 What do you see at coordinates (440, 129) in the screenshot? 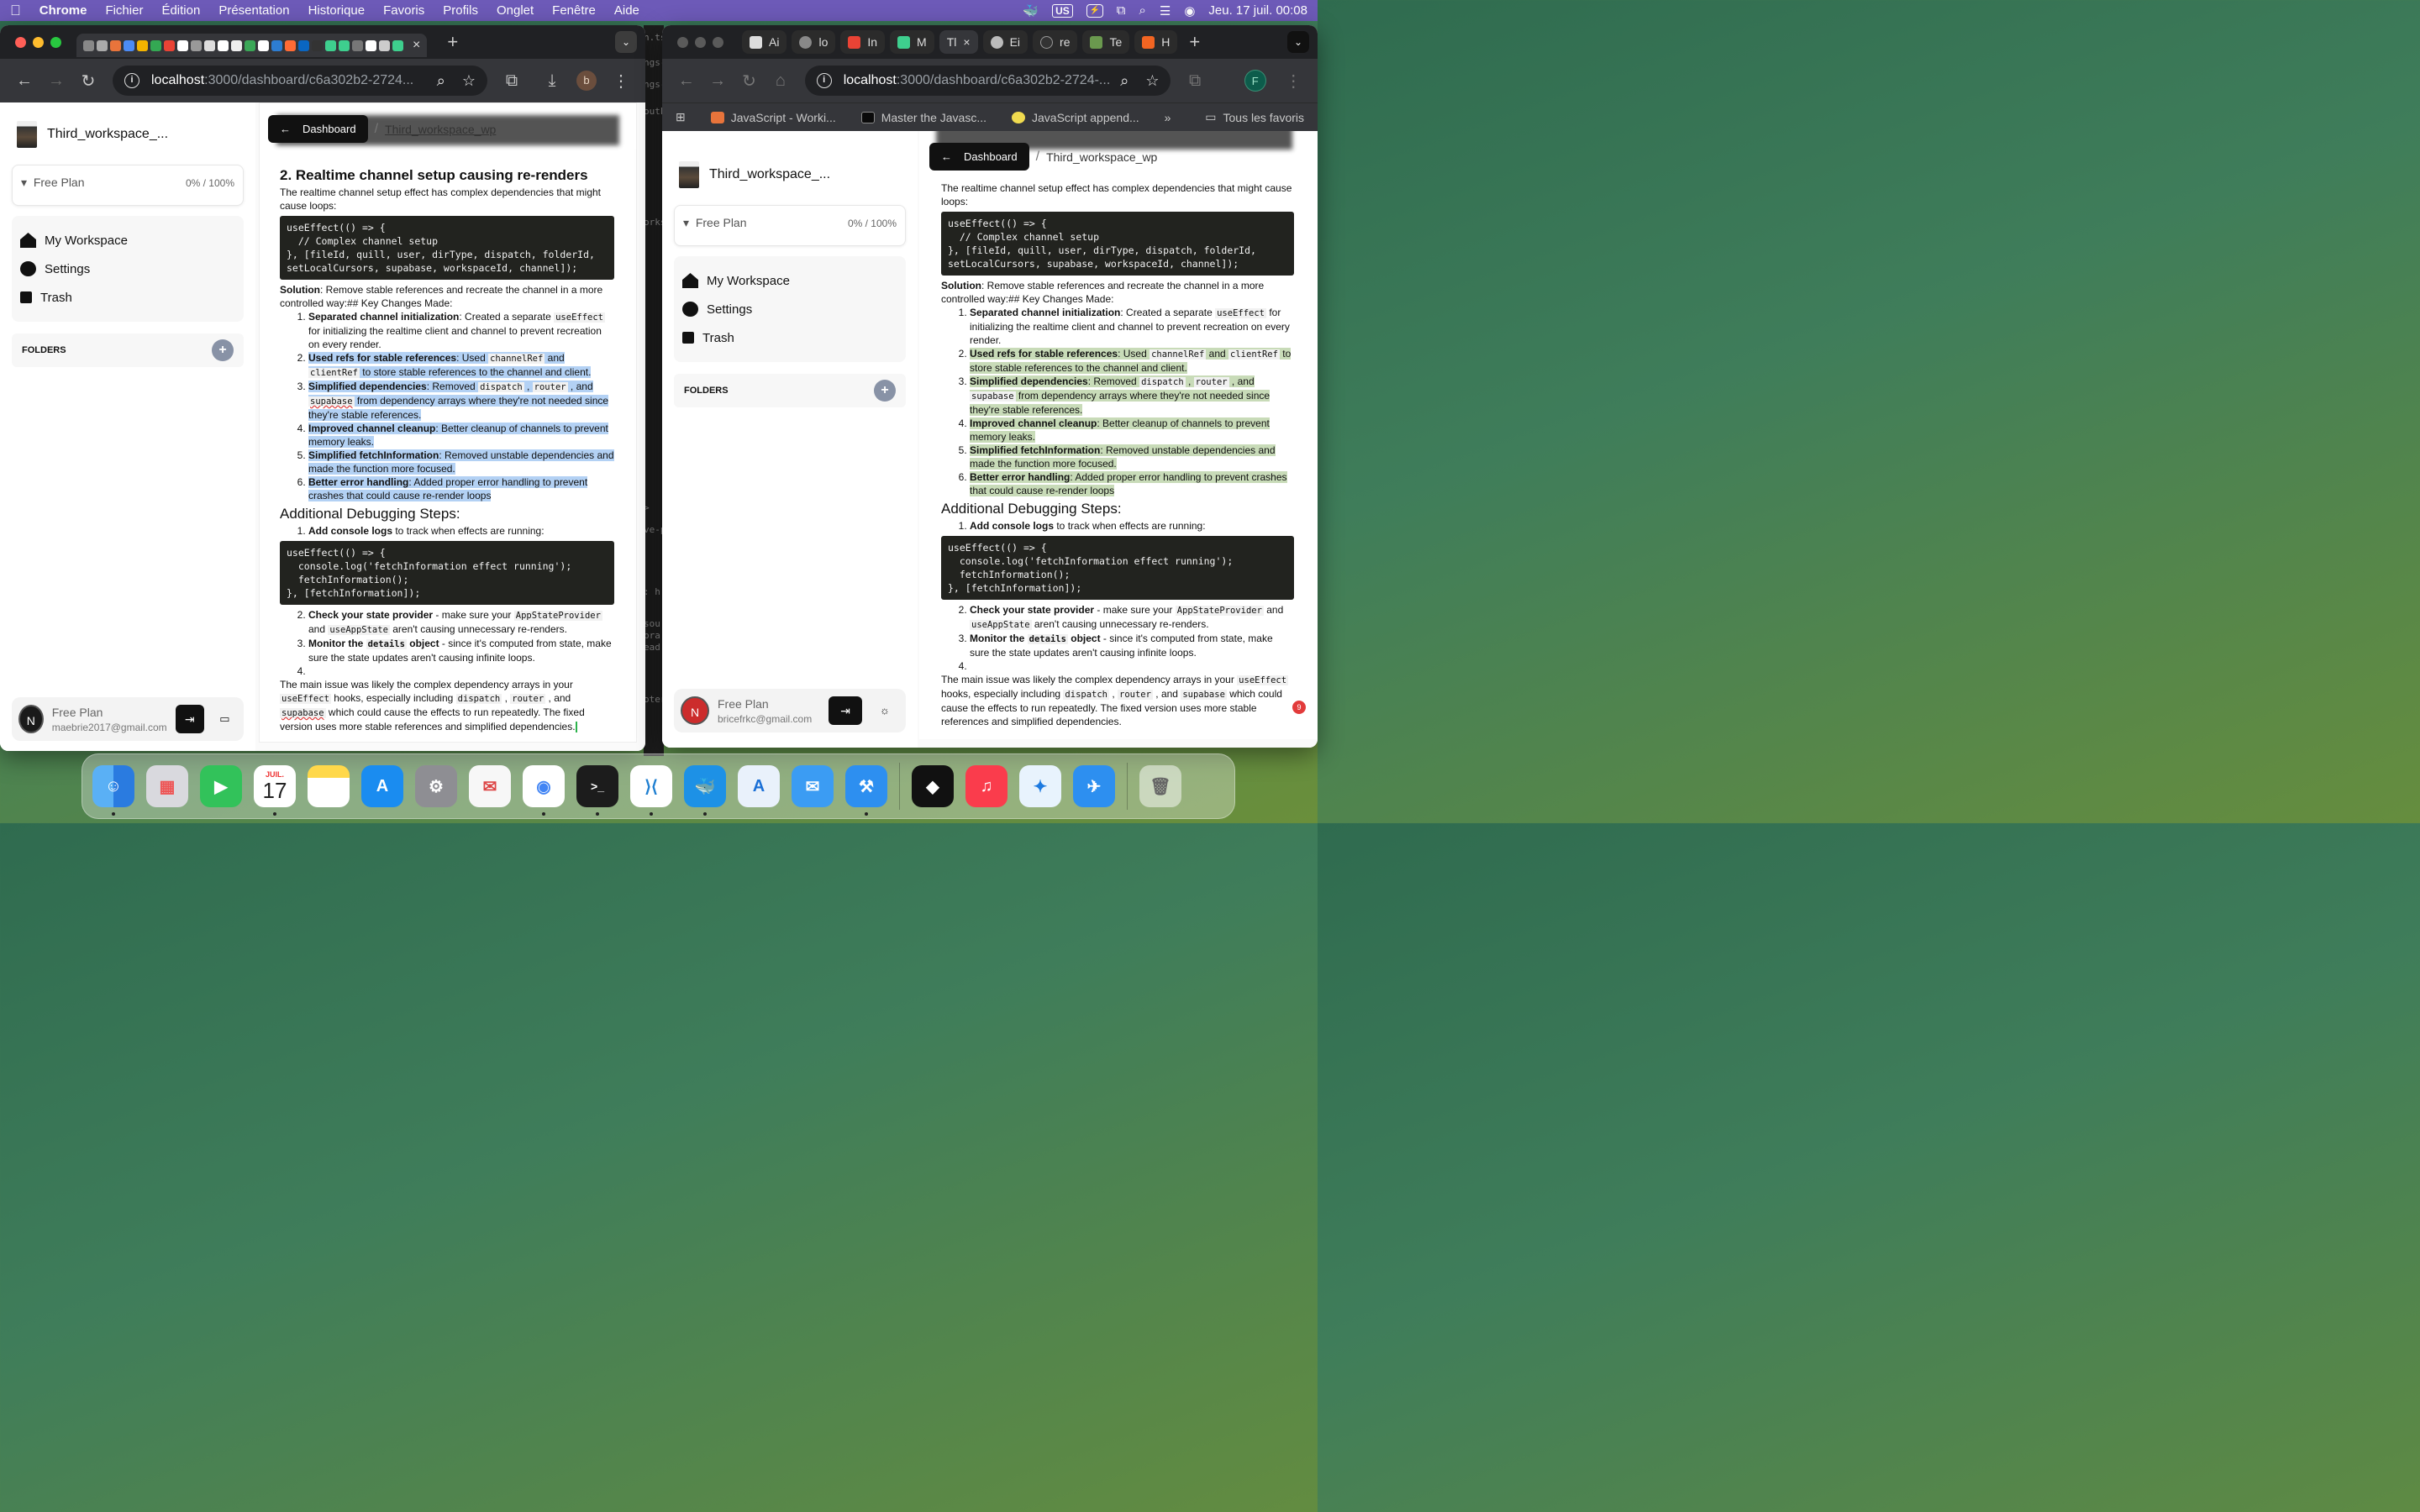
I see `breadcrumb-workspace-link: Third_workspace_wp` at bounding box center [440, 129].